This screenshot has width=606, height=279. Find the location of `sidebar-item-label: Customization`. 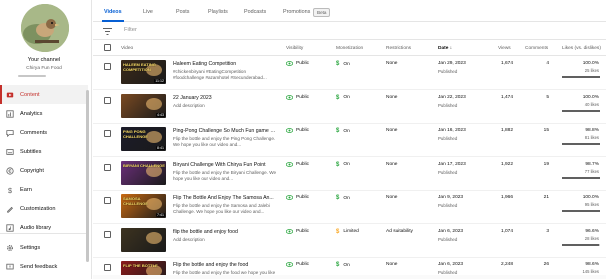

sidebar-item-label: Customization is located at coordinates (38, 208).